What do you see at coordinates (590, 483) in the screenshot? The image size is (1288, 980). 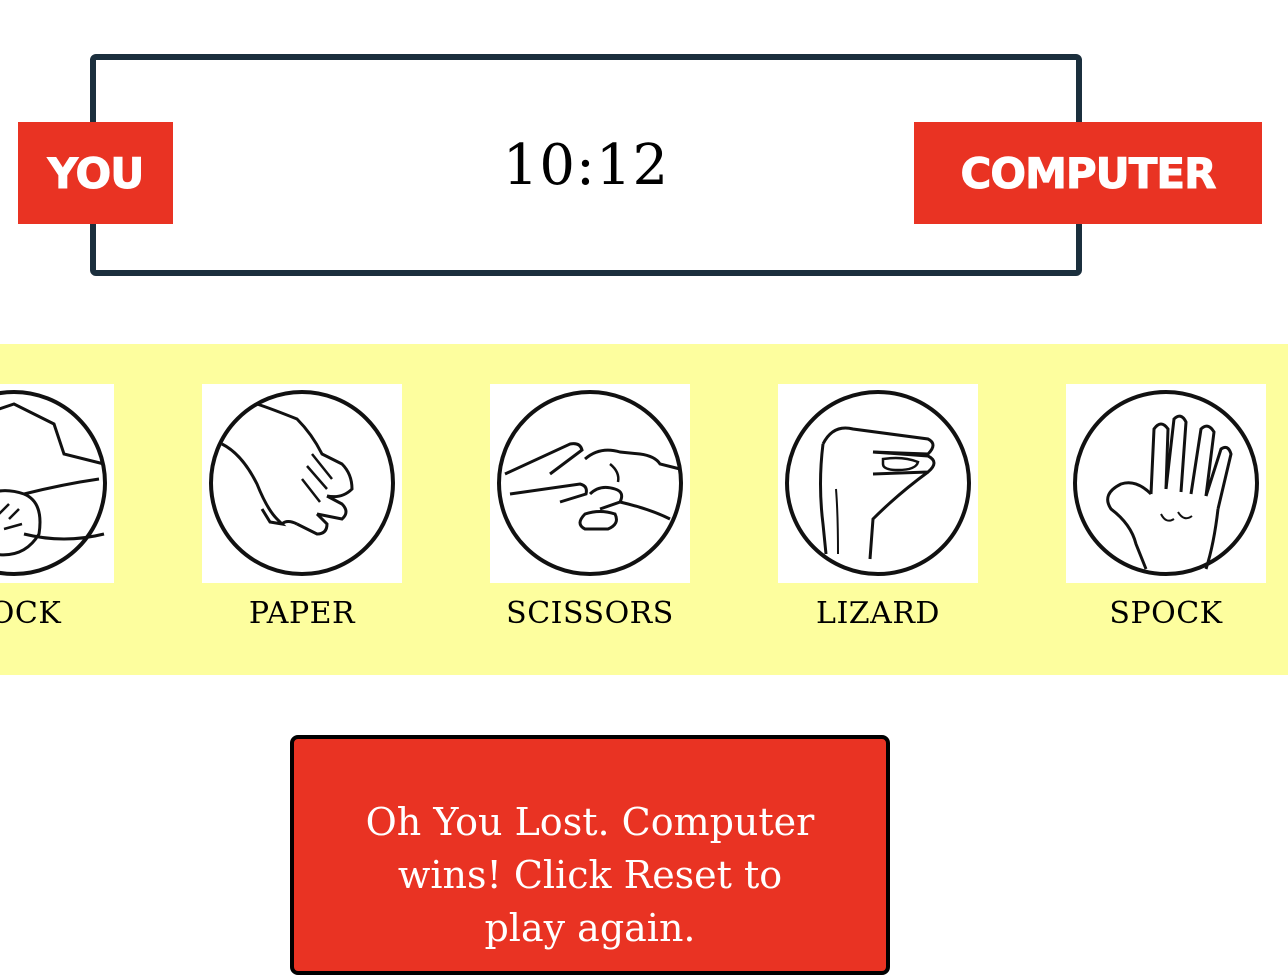 I see `scissors-hand-icon` at bounding box center [590, 483].